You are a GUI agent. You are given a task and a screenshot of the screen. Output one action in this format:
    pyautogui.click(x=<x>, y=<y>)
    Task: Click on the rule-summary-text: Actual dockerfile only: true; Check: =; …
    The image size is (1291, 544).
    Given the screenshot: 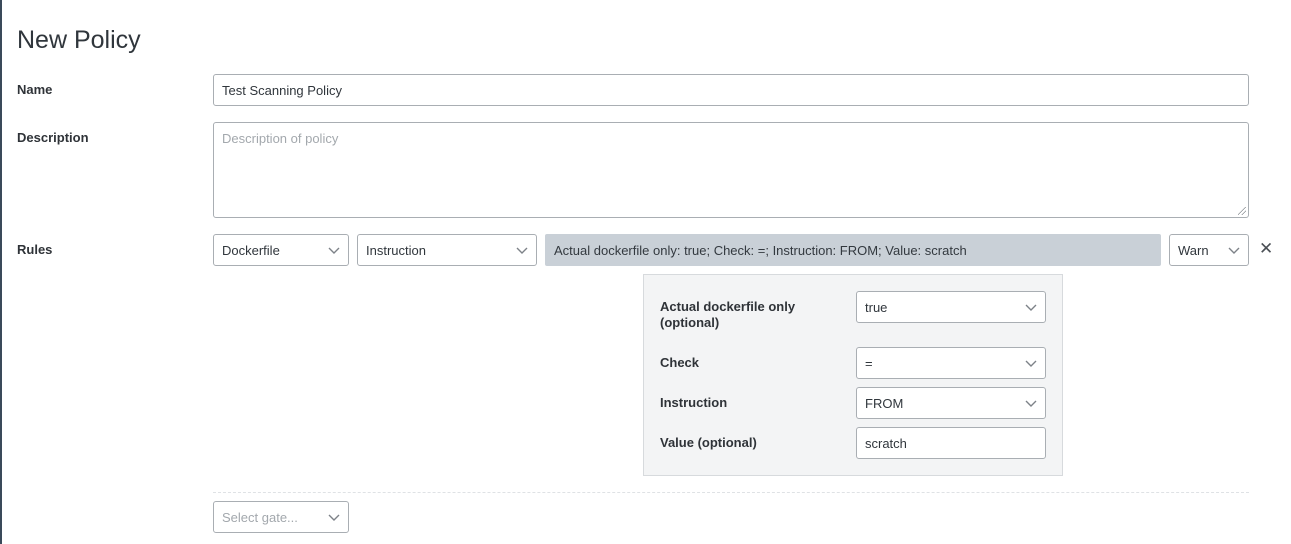 What is the action you would take?
    pyautogui.click(x=760, y=250)
    